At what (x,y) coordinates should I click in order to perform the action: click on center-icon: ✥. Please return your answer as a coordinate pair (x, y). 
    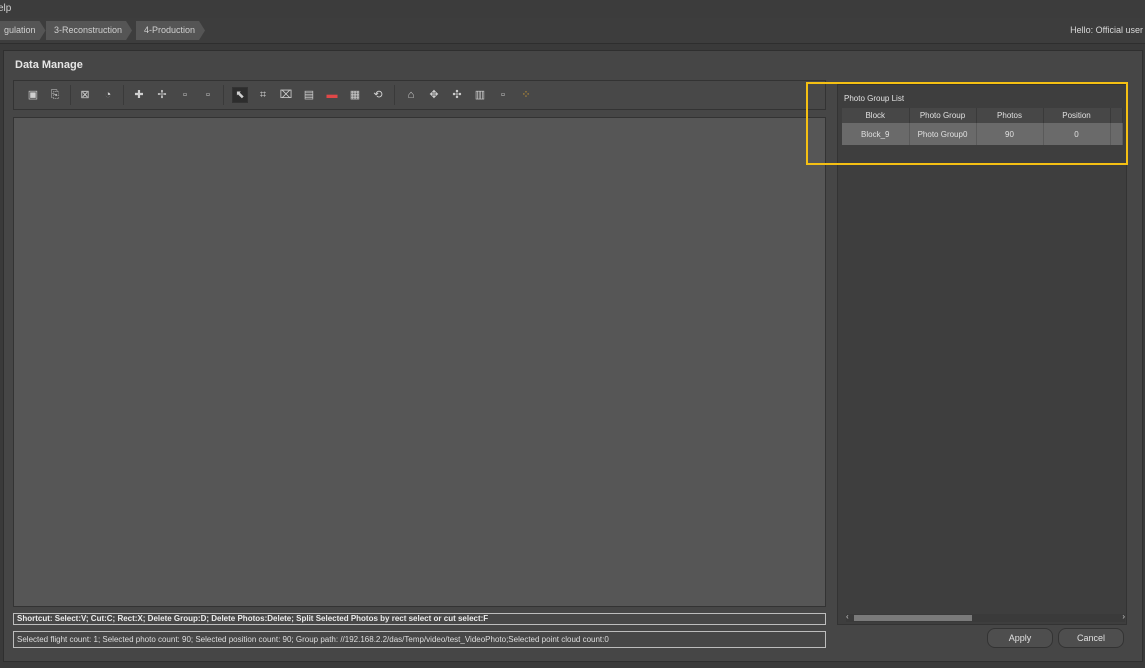
    Looking at the image, I should click on (434, 95).